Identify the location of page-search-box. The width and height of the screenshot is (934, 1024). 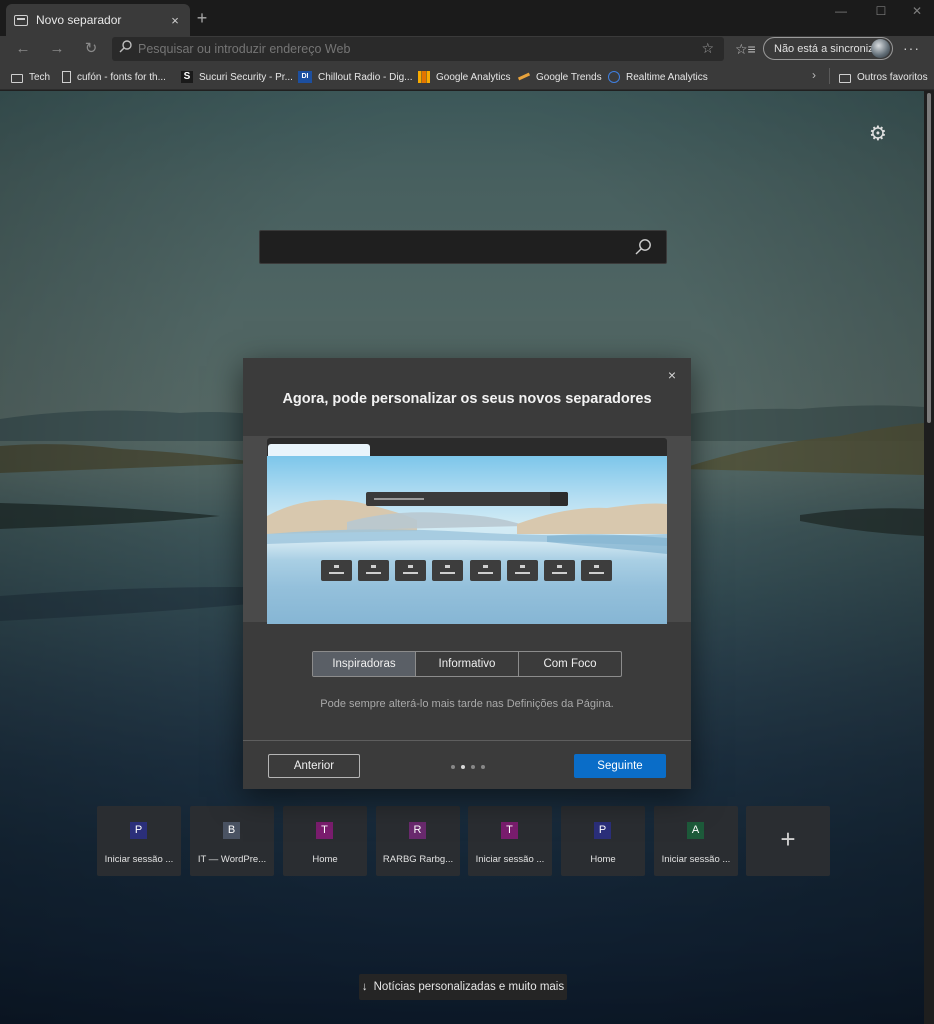
(463, 247).